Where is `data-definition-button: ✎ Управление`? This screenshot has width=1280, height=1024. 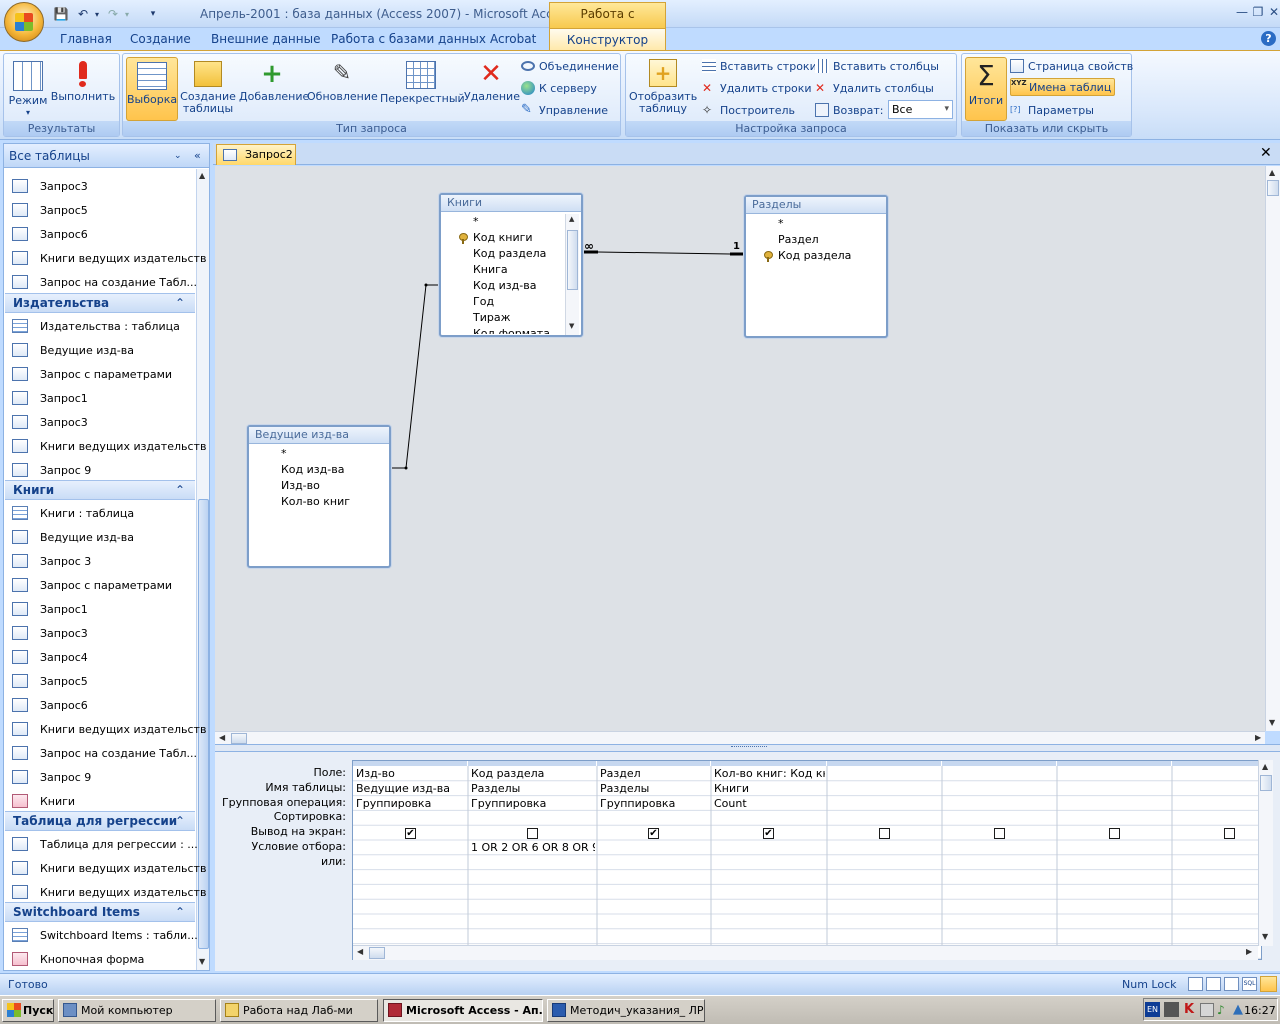 data-definition-button: ✎ Управление is located at coordinates (564, 110).